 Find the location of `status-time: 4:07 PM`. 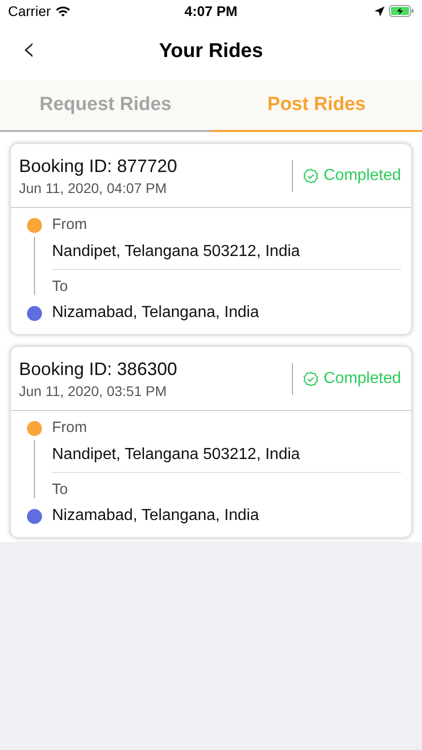

status-time: 4:07 PM is located at coordinates (211, 11).